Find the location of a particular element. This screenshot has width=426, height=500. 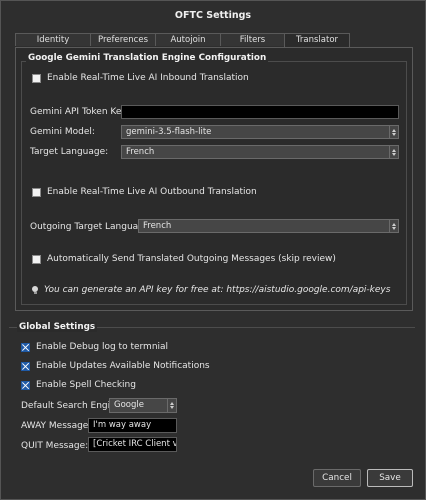

window-title: OFTC Settings is located at coordinates (213, 16).